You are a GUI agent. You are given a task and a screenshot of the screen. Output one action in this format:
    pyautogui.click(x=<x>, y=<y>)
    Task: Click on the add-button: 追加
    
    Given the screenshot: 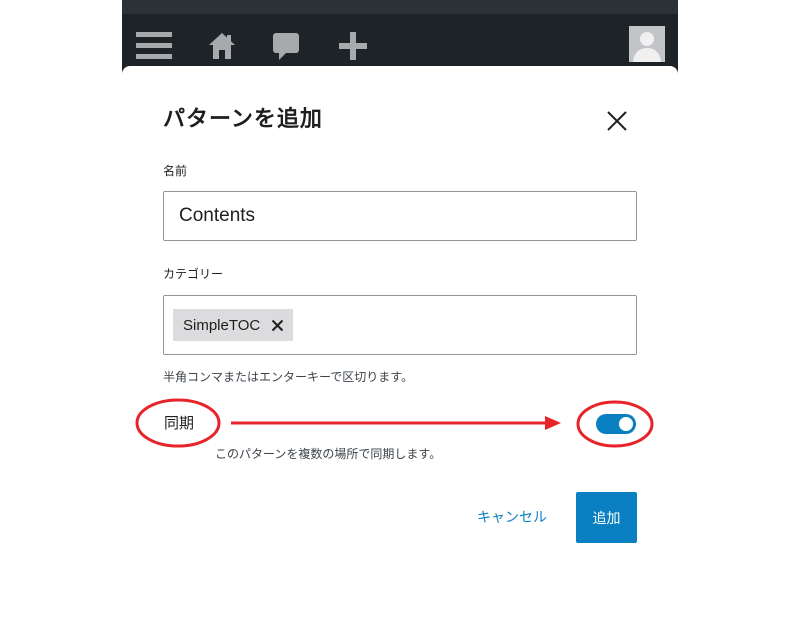 What is the action you would take?
    pyautogui.click(x=606, y=517)
    